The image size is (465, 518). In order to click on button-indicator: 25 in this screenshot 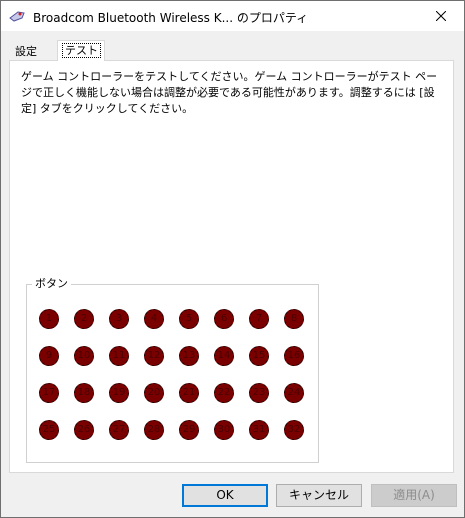, I will do `click(49, 430)`.